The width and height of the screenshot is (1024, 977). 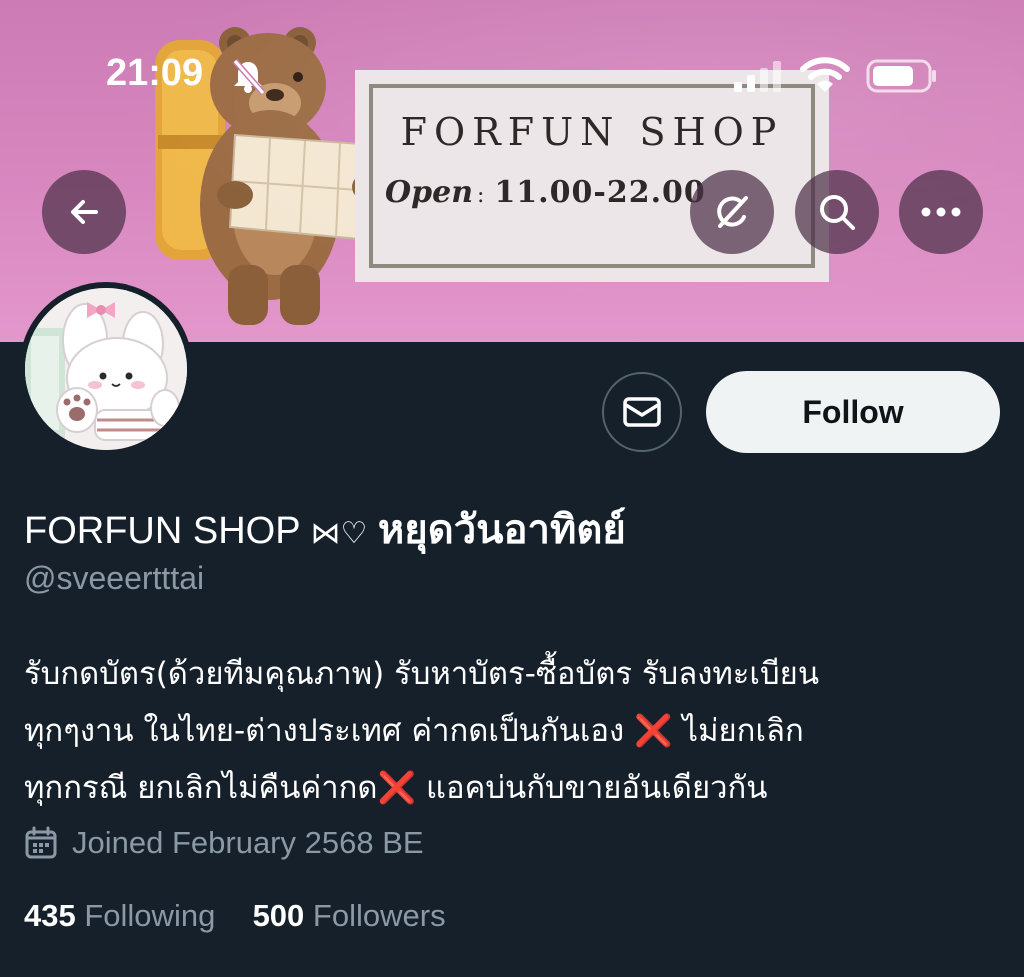 I want to click on display-name-thai: หยุดวันอาทิตย์, so click(x=501, y=530).